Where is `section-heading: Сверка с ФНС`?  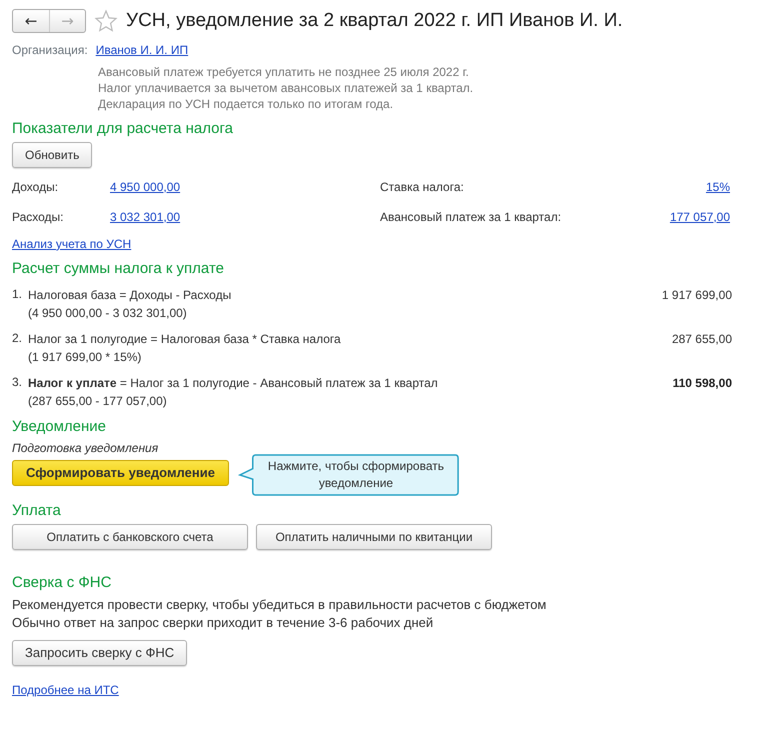
section-heading: Сверка с ФНС is located at coordinates (62, 583).